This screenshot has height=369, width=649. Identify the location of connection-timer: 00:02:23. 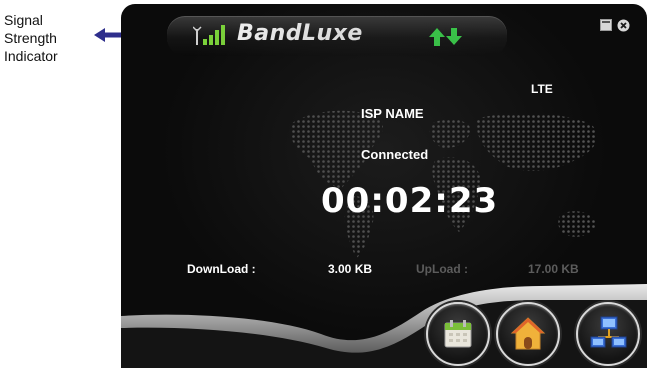
(410, 201).